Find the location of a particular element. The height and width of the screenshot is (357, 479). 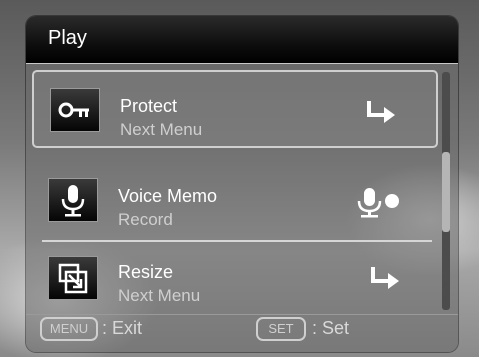

menu-item-label: Voice Memo is located at coordinates (168, 196).